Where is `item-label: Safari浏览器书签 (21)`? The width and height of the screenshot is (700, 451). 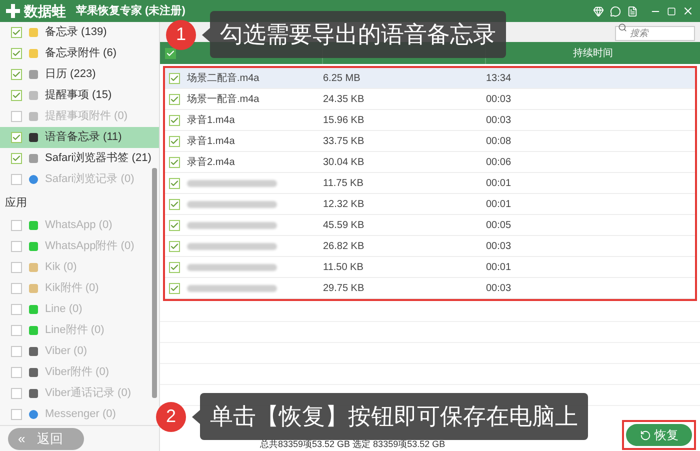
item-label: Safari浏览器书签 (21) is located at coordinates (98, 158).